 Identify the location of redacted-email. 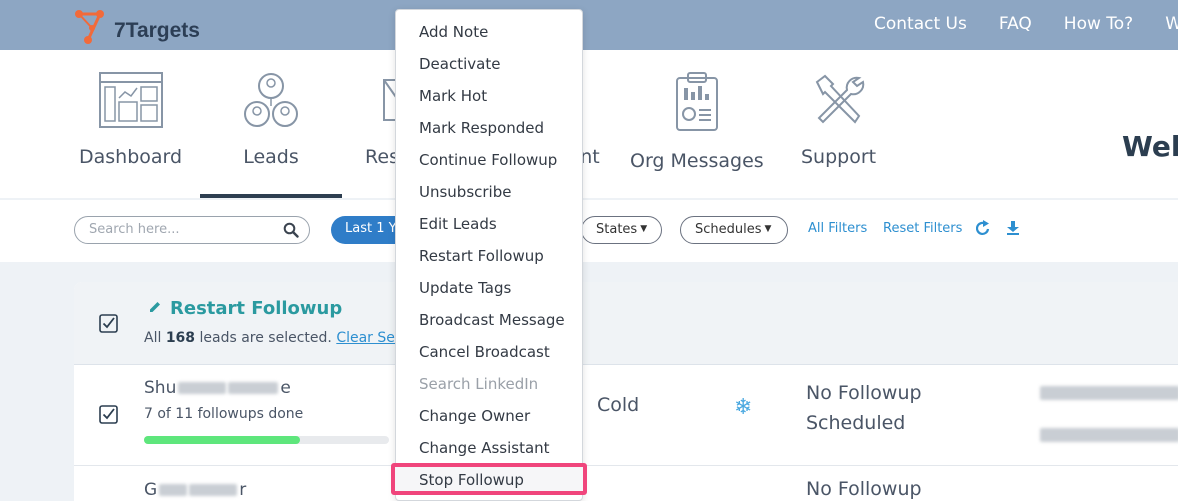
(1109, 393).